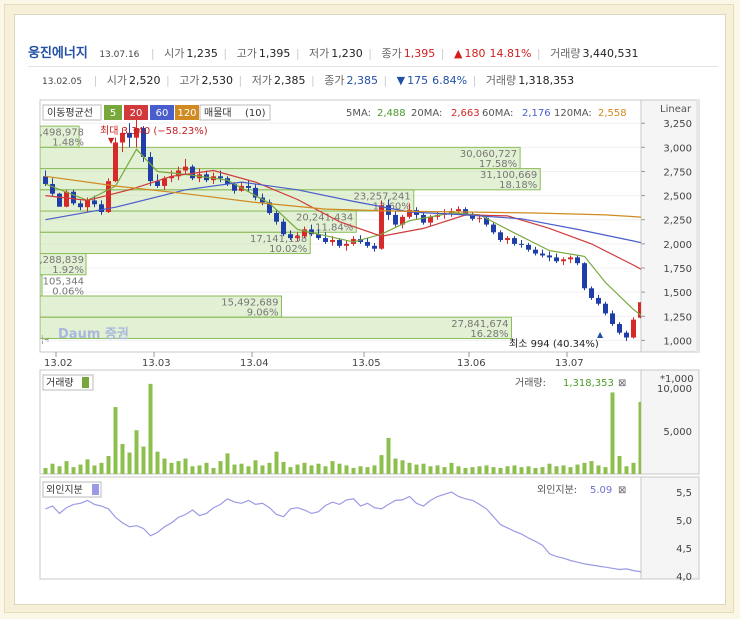 This screenshot has width=740, height=619. Describe the element at coordinates (465, 113) in the screenshot. I see `ma20-legend-value: 2,663` at that location.